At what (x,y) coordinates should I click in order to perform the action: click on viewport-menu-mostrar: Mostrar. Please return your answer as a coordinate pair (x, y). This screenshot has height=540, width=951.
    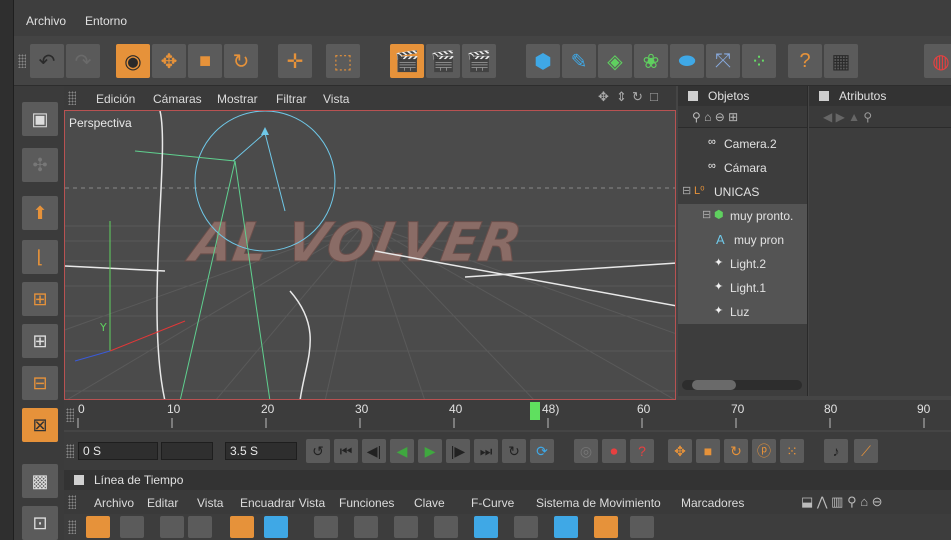
    Looking at the image, I should click on (237, 99).